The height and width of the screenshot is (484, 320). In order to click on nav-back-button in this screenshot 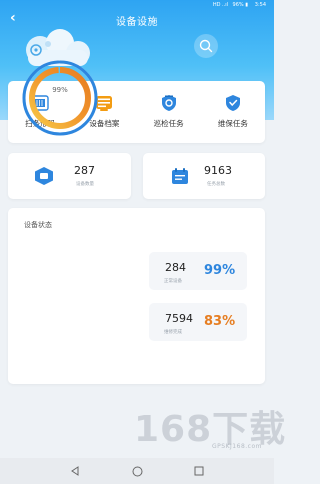, I will do `click(75, 471)`.